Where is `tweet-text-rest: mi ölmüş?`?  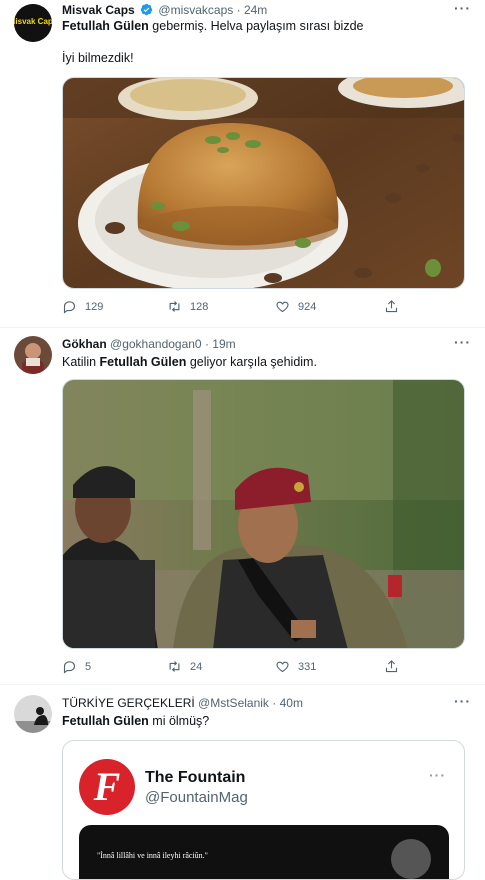
tweet-text-rest: mi ölmüş? is located at coordinates (179, 721).